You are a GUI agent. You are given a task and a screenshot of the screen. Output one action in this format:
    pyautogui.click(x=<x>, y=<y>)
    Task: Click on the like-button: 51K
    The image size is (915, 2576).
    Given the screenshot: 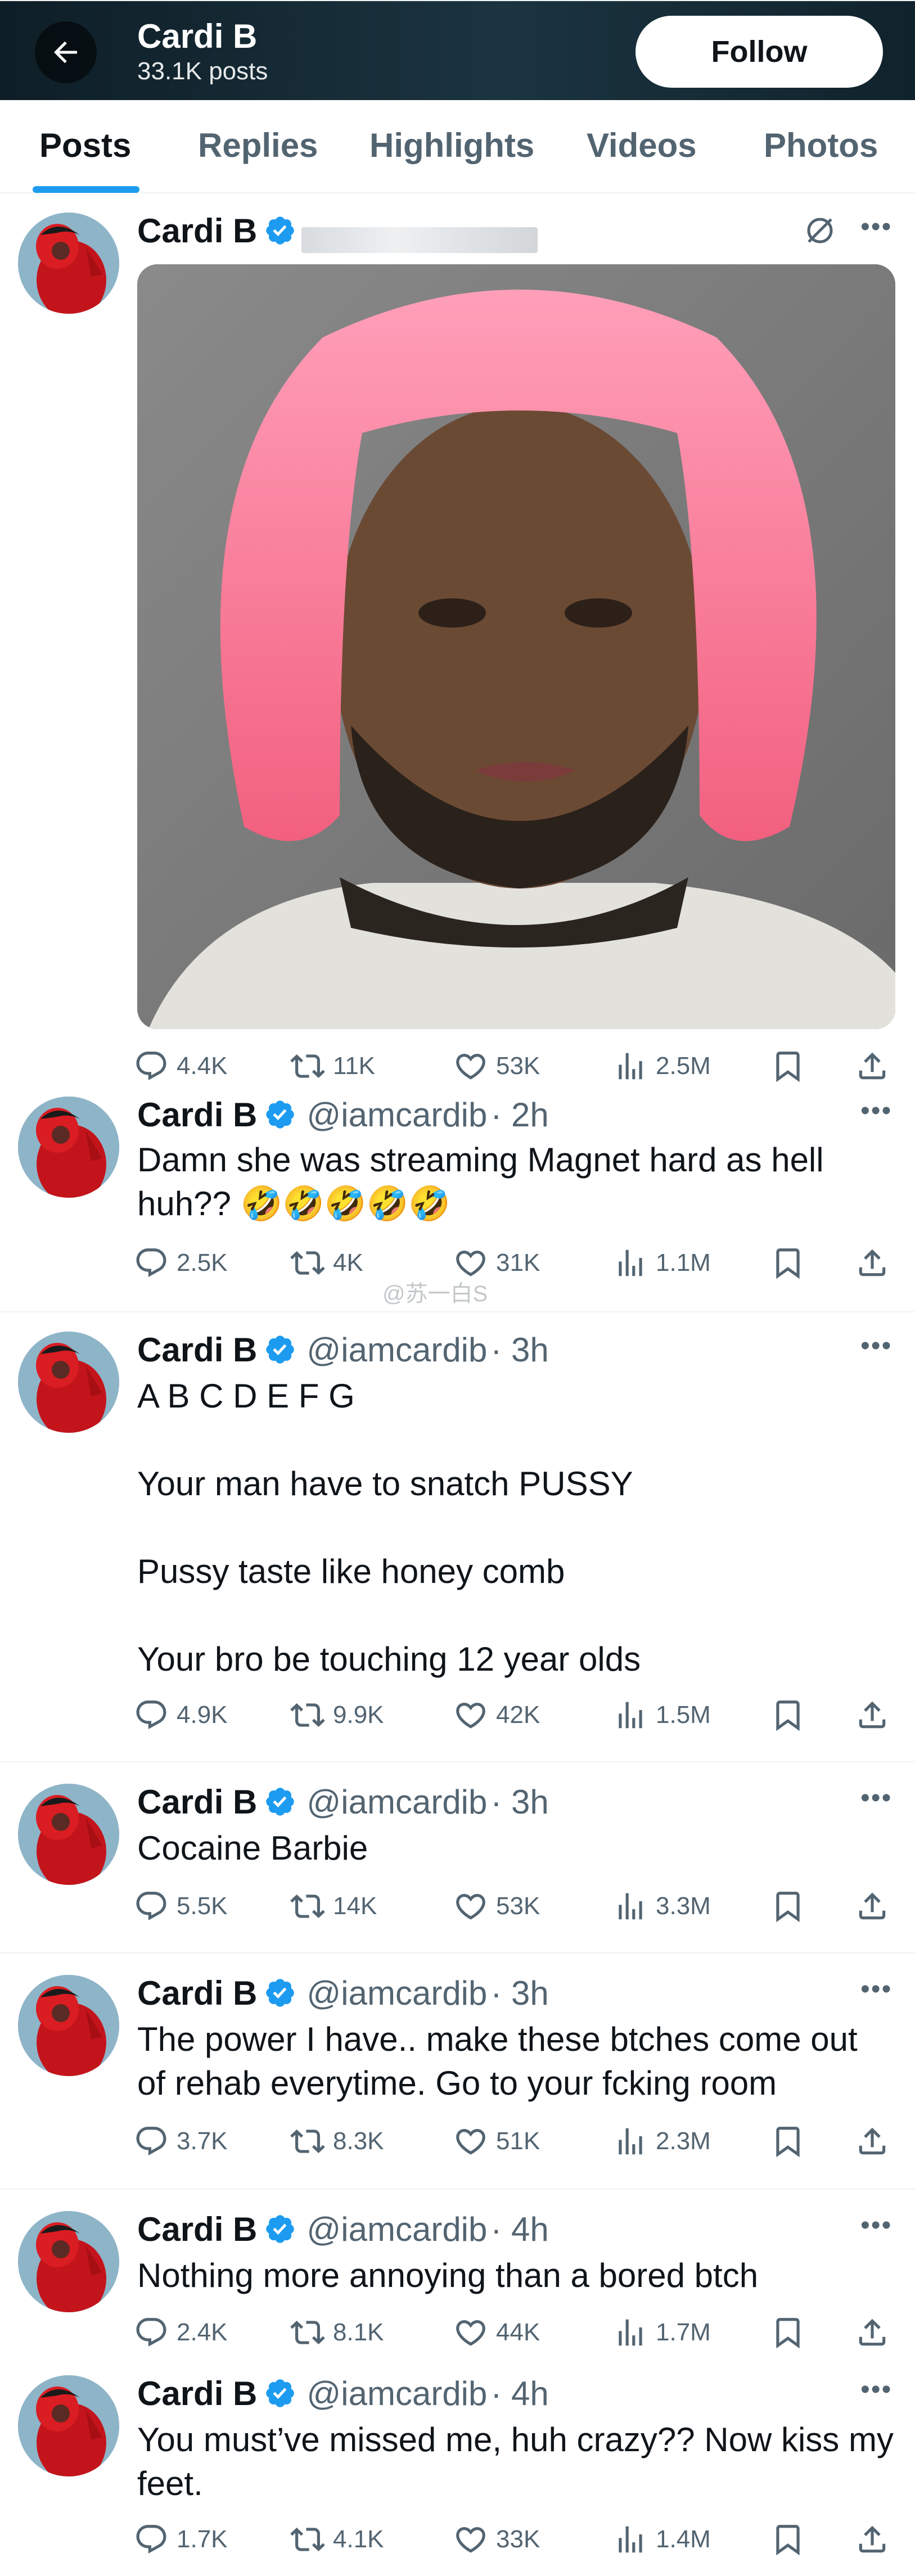 What is the action you would take?
    pyautogui.click(x=496, y=2141)
    